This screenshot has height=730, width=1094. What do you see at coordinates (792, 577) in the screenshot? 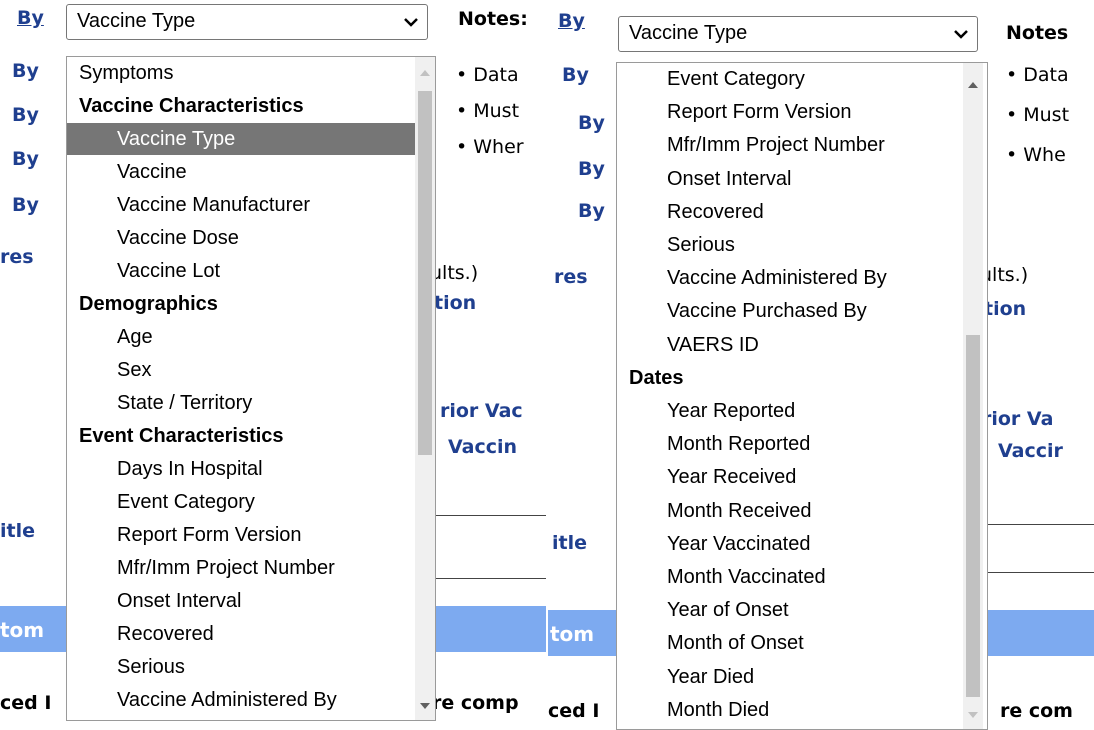
I see `dropdown-option: Month Vaccinated` at bounding box center [792, 577].